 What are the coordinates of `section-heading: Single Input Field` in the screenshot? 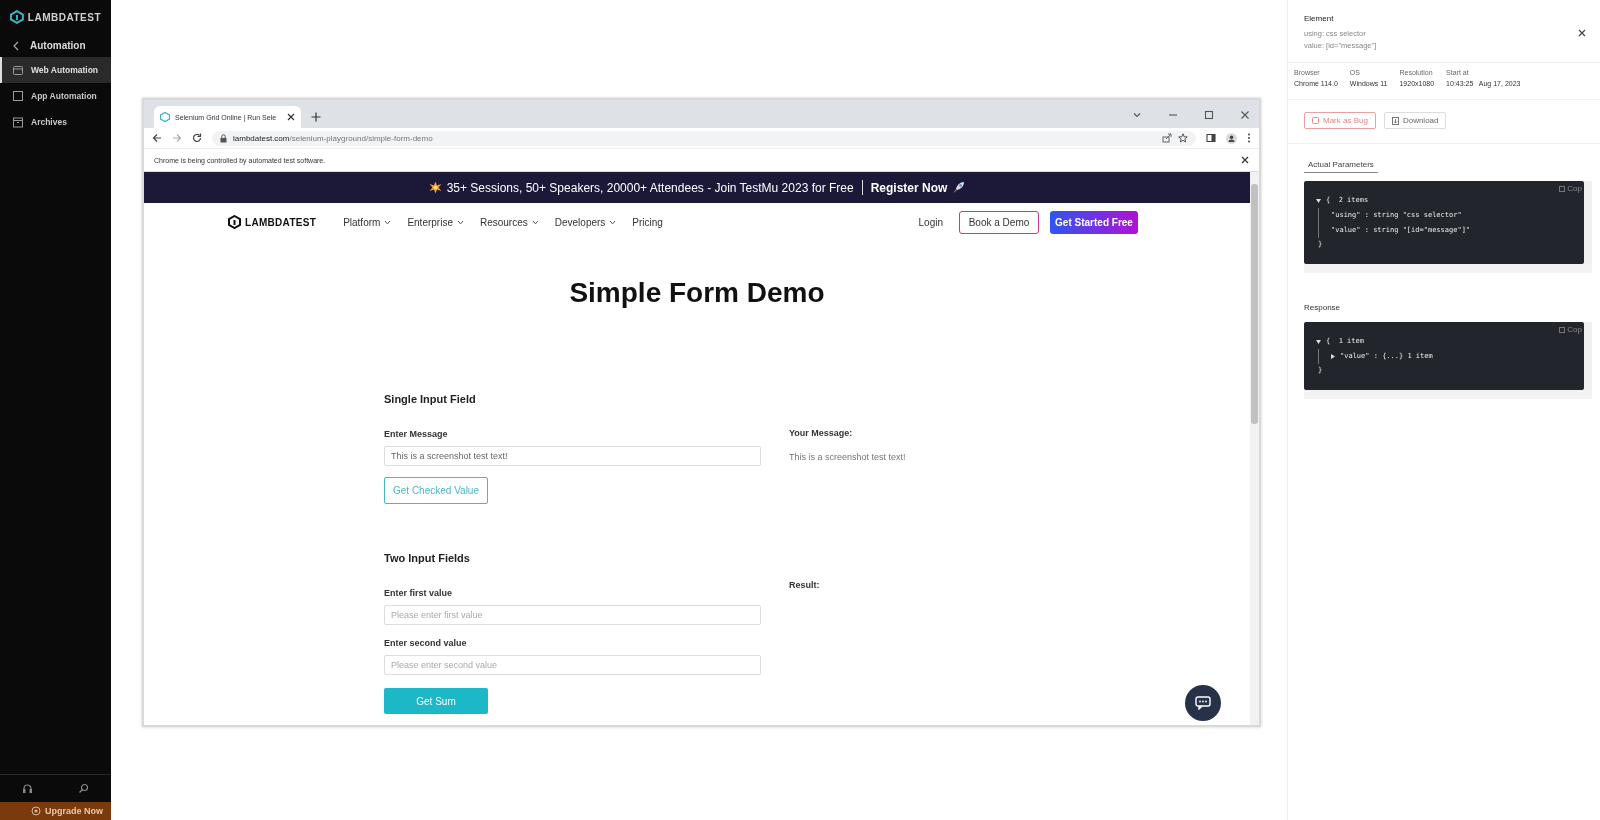 It's located at (430, 399).